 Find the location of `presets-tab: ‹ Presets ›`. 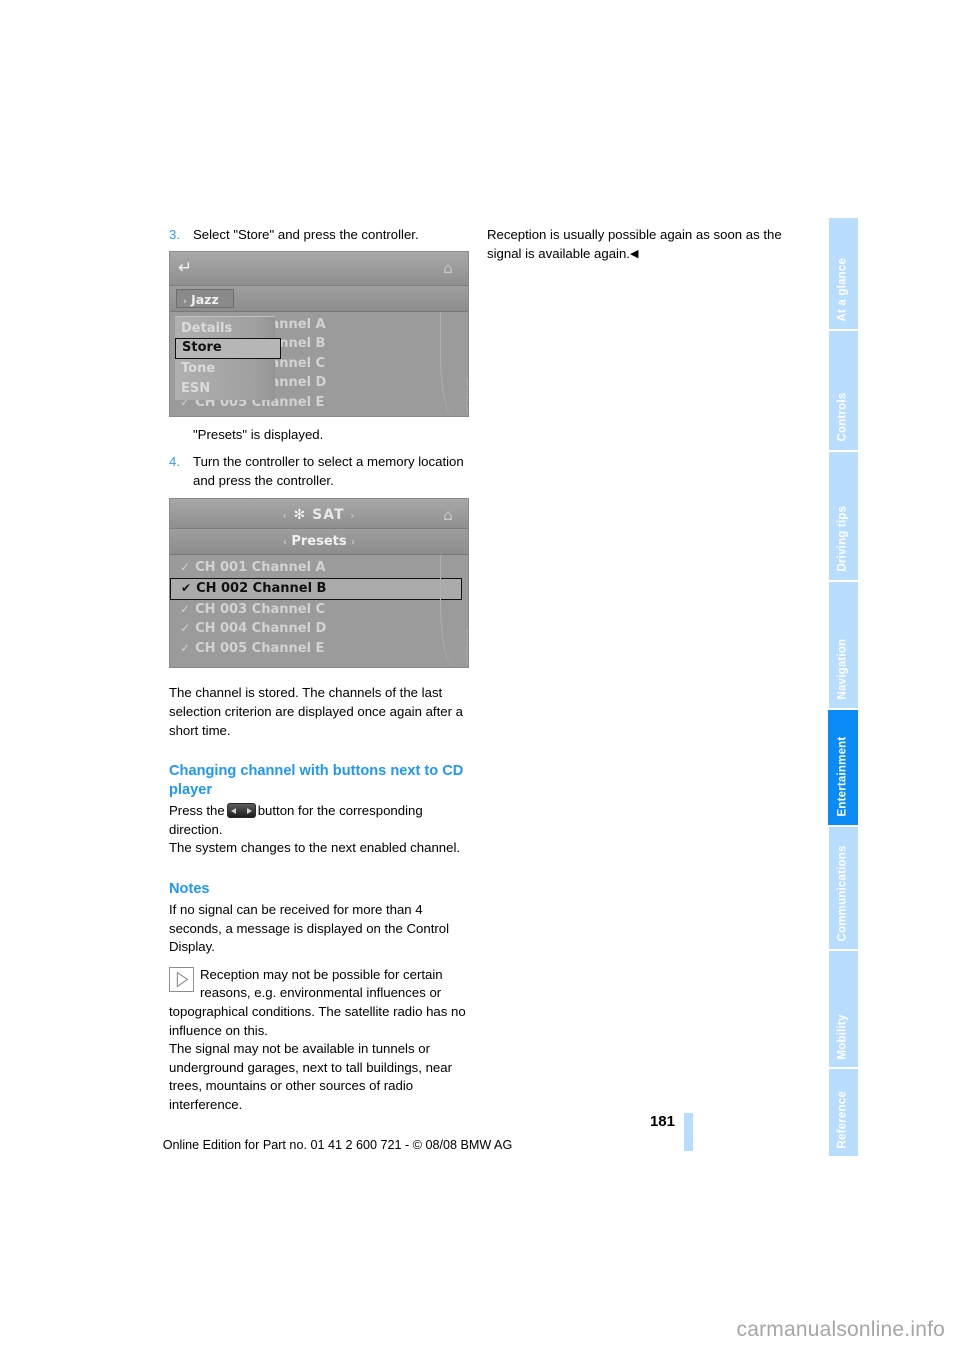

presets-tab: ‹ Presets › is located at coordinates (319, 542).